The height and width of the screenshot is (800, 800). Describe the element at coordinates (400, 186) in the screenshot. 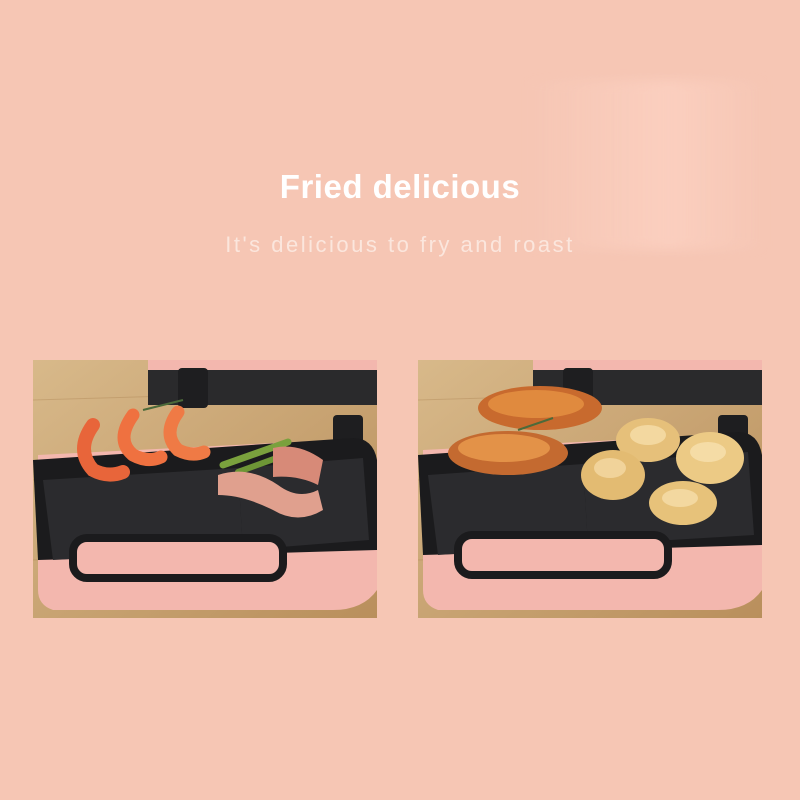

I see `page-title: Fried delicious` at that location.